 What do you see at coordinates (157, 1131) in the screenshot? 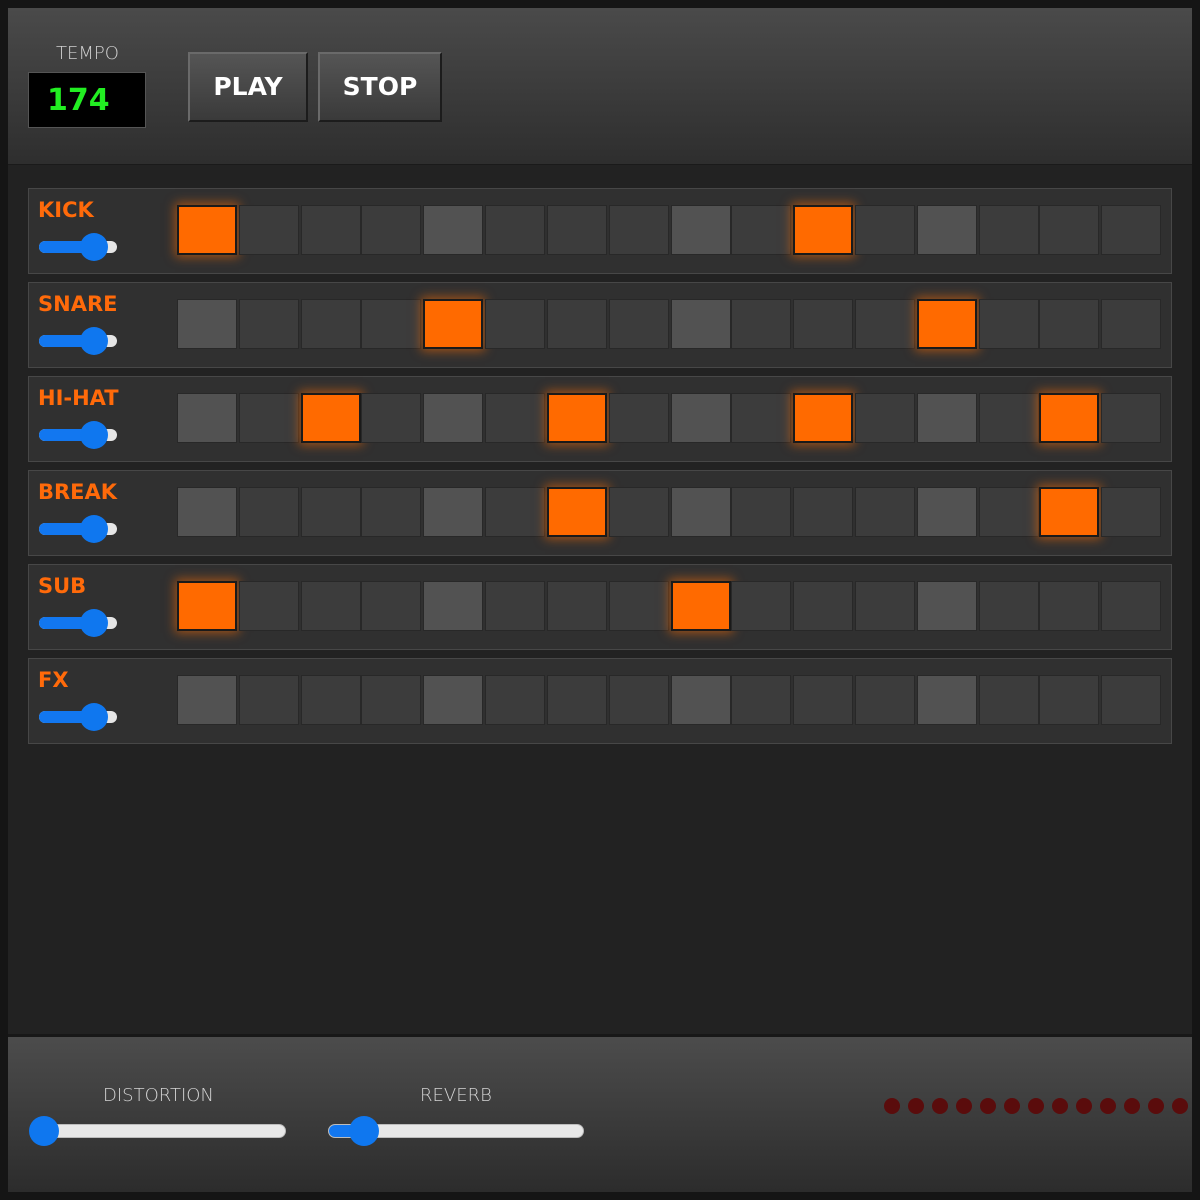
I see `distortion-slider` at bounding box center [157, 1131].